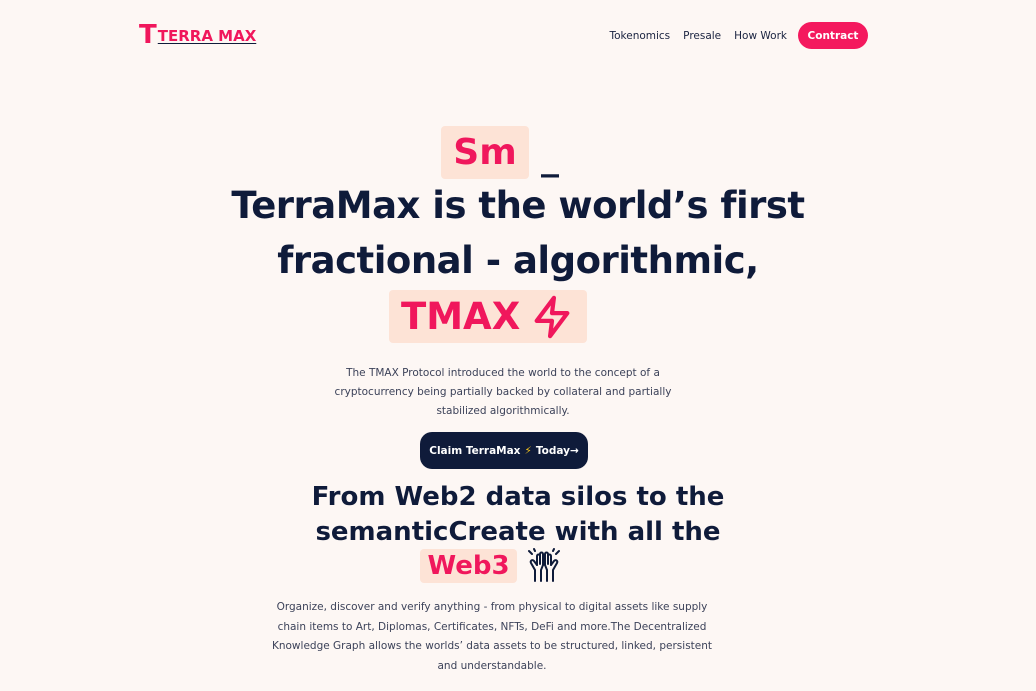  I want to click on section-headline-line-2: semanticCreate with all the, so click(518, 532).